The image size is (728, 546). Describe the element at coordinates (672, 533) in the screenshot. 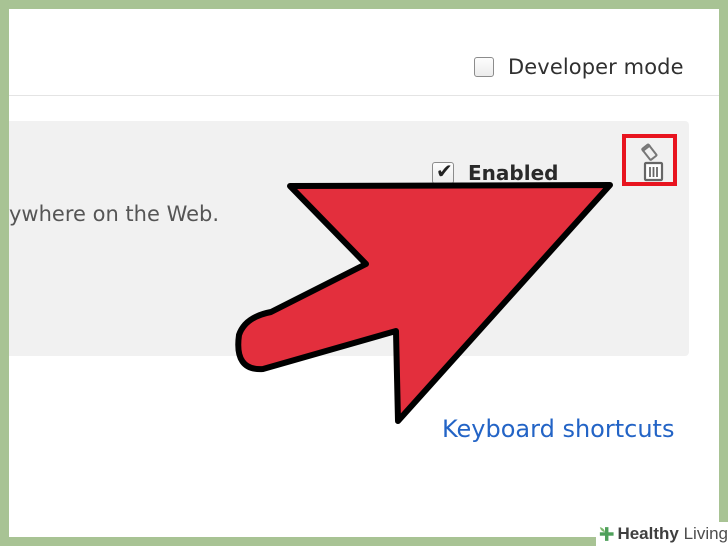

I see `brand-name: Healthy Living` at that location.